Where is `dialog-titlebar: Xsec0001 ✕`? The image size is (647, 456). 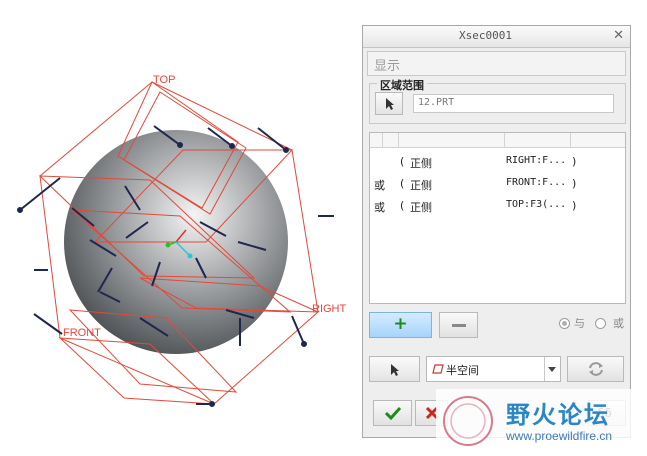 dialog-titlebar: Xsec0001 ✕ is located at coordinates (496, 37).